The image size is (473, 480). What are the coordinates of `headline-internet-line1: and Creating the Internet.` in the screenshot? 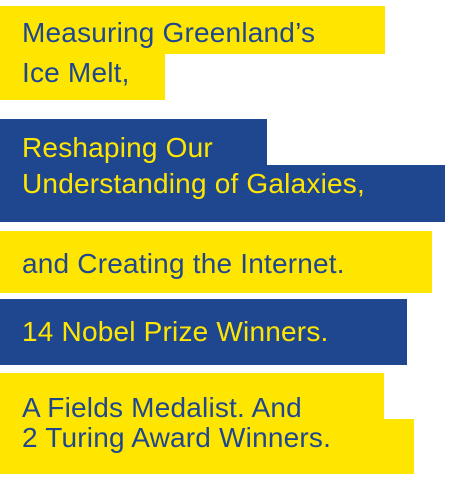 It's located at (183, 263).